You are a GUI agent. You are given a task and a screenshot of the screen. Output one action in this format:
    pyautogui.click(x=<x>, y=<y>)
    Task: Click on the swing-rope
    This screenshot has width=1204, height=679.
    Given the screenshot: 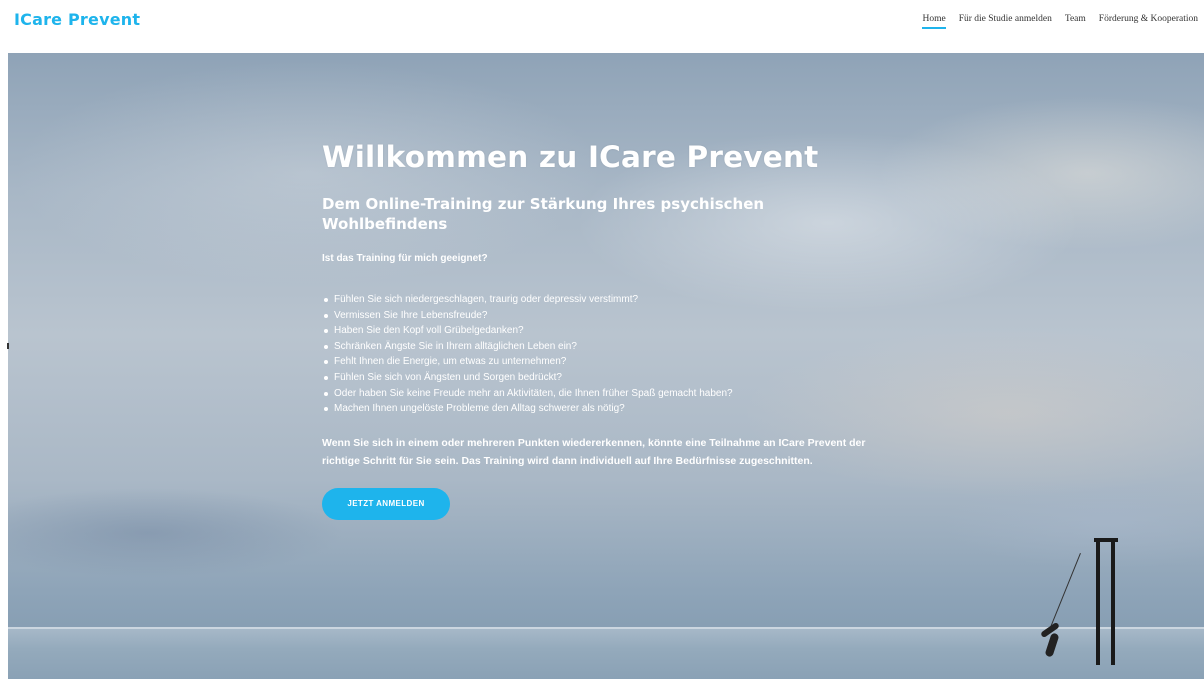 What is the action you would take?
    pyautogui.click(x=1065, y=591)
    